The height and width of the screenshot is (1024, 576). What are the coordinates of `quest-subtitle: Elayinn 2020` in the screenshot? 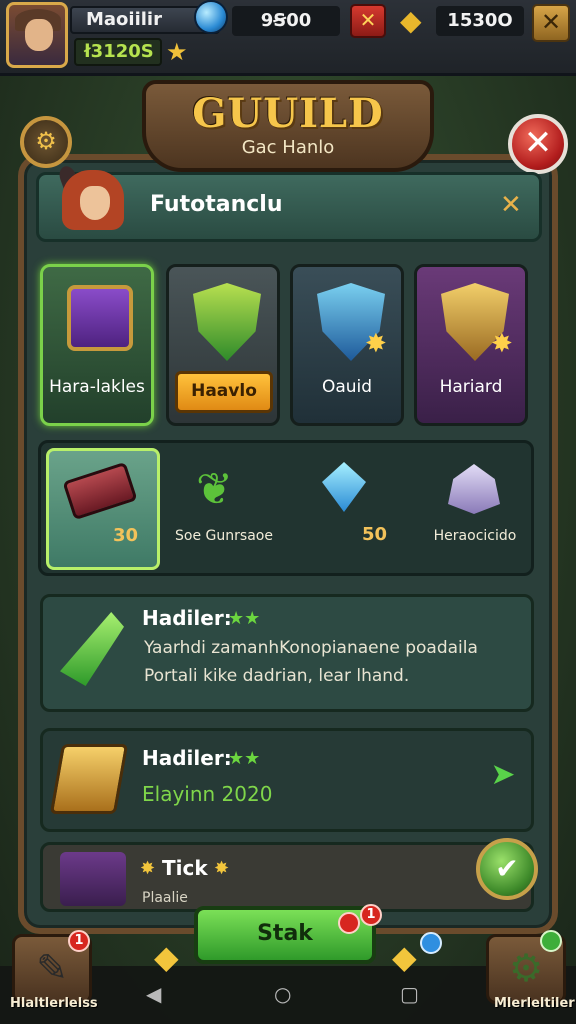 It's located at (207, 794).